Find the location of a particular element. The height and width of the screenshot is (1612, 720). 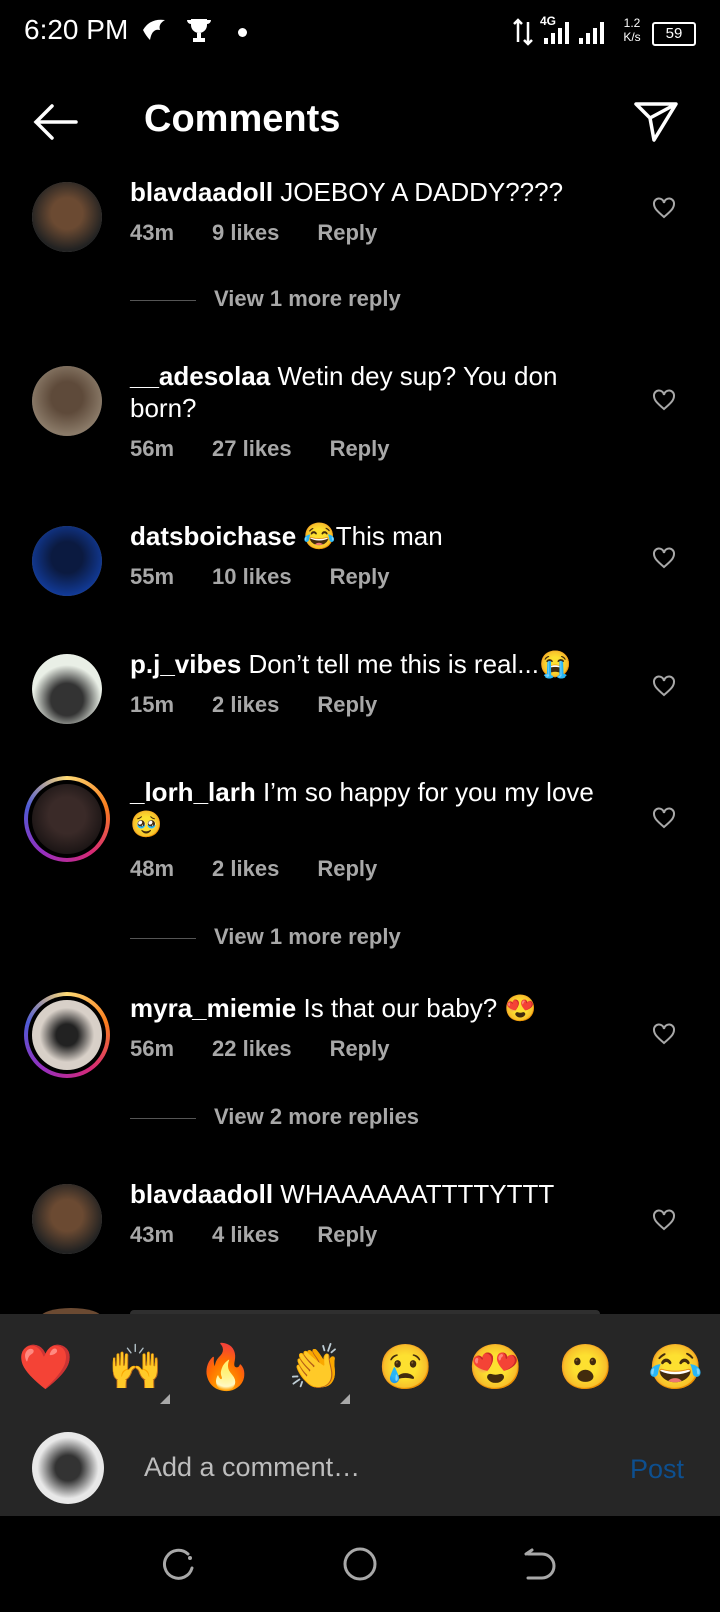

header: Comments is located at coordinates (360, 120).